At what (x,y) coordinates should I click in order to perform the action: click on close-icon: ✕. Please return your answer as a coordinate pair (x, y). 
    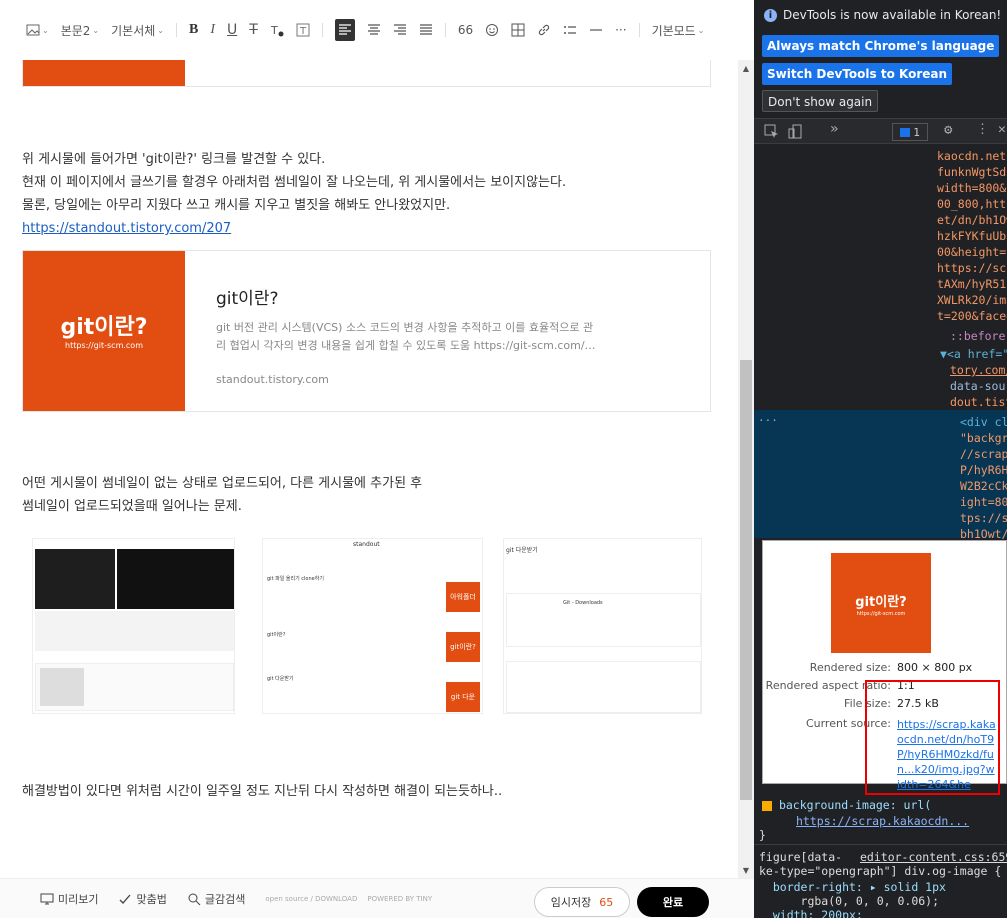
    Looking at the image, I should click on (1002, 129).